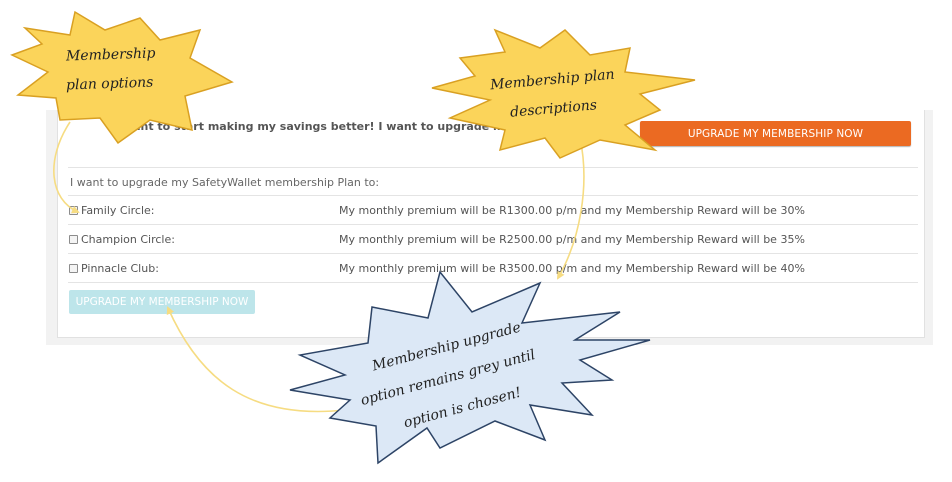 Image resolution: width=952 pixels, height=482 pixels. What do you see at coordinates (109, 84) in the screenshot?
I see `callout-plan-options-line2: plan options` at bounding box center [109, 84].